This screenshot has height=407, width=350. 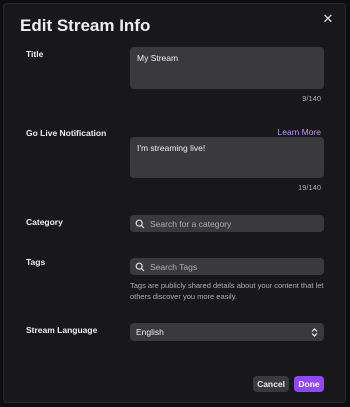 What do you see at coordinates (150, 332) in the screenshot?
I see `stream-language-value: English` at bounding box center [150, 332].